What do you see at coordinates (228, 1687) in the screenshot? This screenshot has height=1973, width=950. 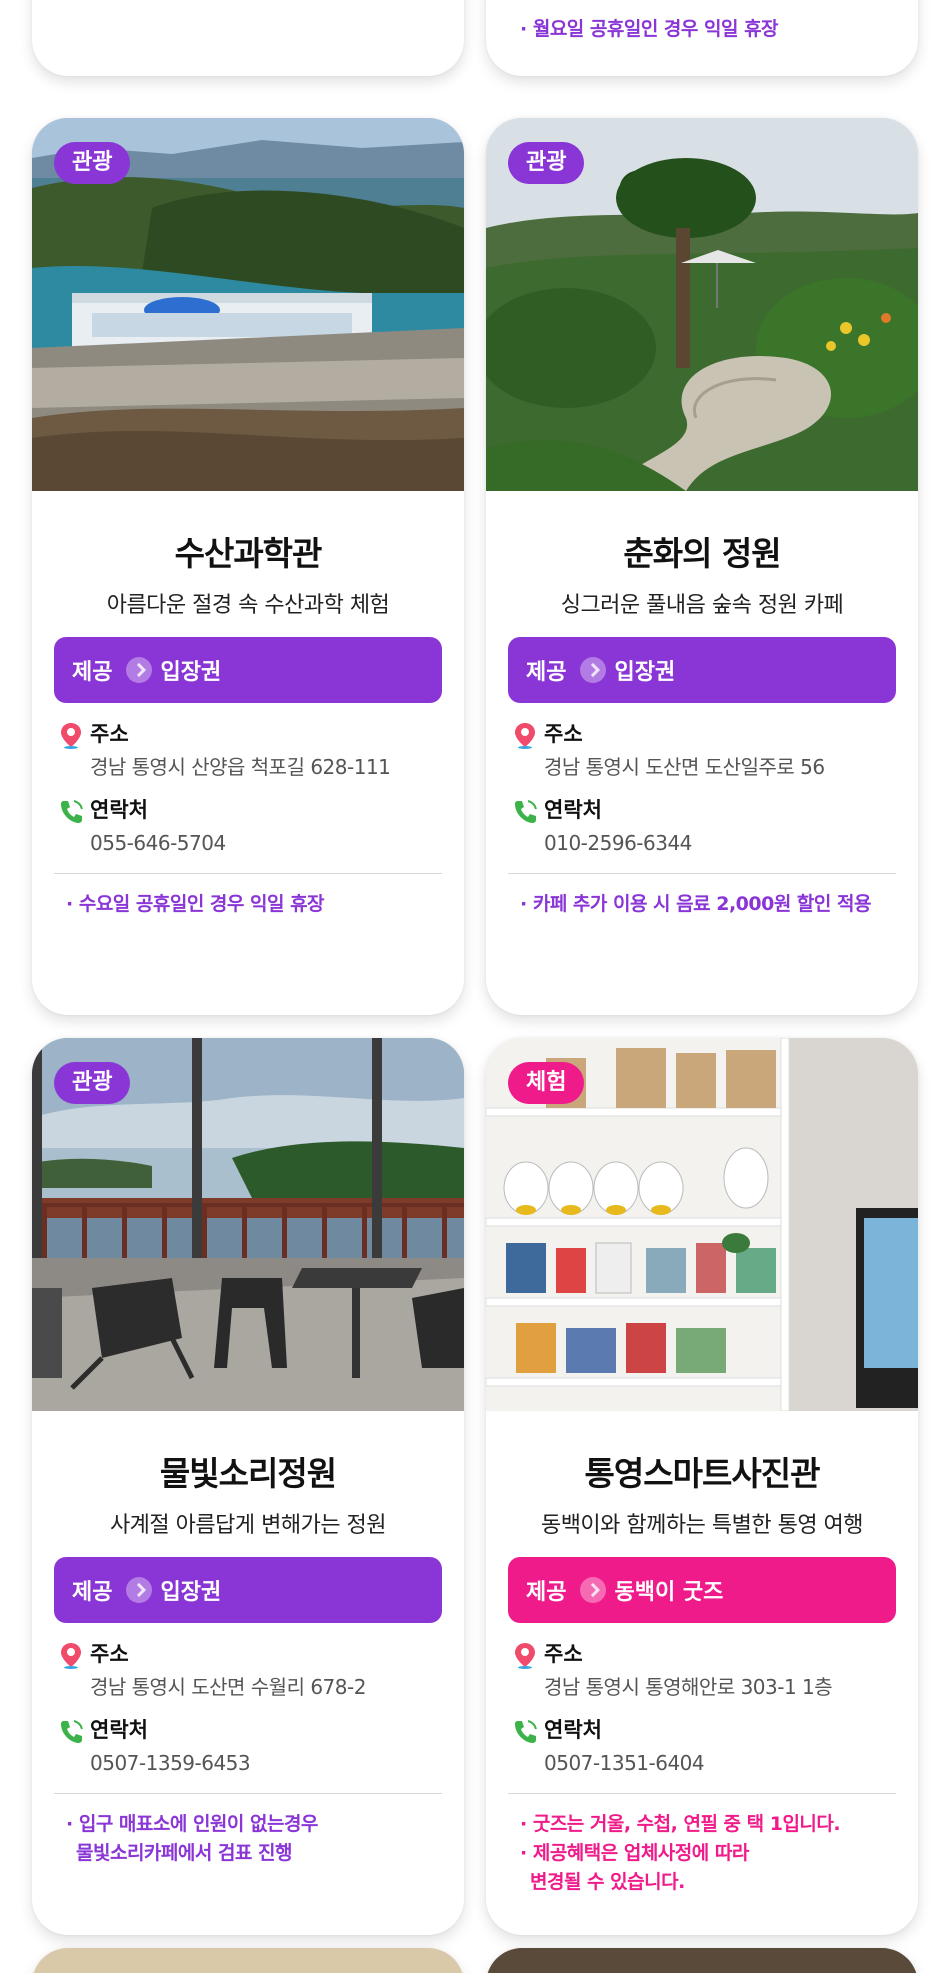 I see `address-value: 경남 통영시 도산면 수월리 678-2` at bounding box center [228, 1687].